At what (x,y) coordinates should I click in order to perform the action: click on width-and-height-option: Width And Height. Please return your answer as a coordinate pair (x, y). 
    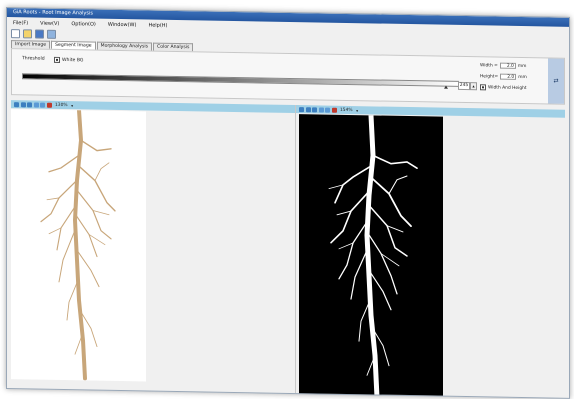
    Looking at the image, I should click on (503, 87).